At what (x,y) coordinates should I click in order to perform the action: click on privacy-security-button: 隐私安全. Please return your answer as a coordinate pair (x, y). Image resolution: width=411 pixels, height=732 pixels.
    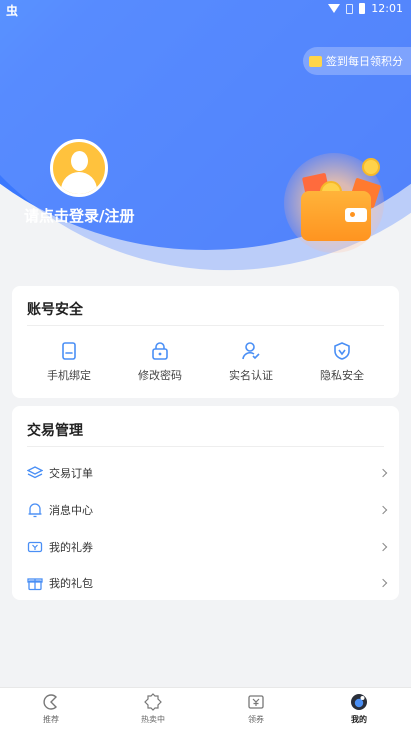
    Looking at the image, I should click on (342, 362).